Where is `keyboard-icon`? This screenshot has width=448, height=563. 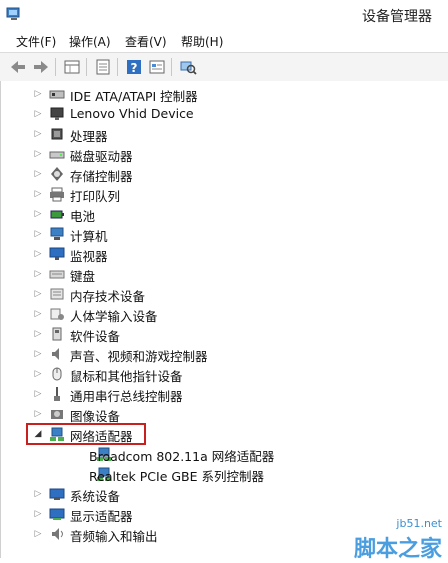
keyboard-icon is located at coordinates (57, 274).